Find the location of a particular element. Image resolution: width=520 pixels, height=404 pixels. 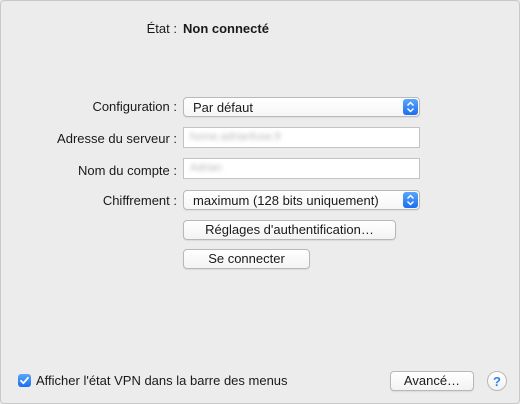

connect-button: Se connecter is located at coordinates (246, 259).